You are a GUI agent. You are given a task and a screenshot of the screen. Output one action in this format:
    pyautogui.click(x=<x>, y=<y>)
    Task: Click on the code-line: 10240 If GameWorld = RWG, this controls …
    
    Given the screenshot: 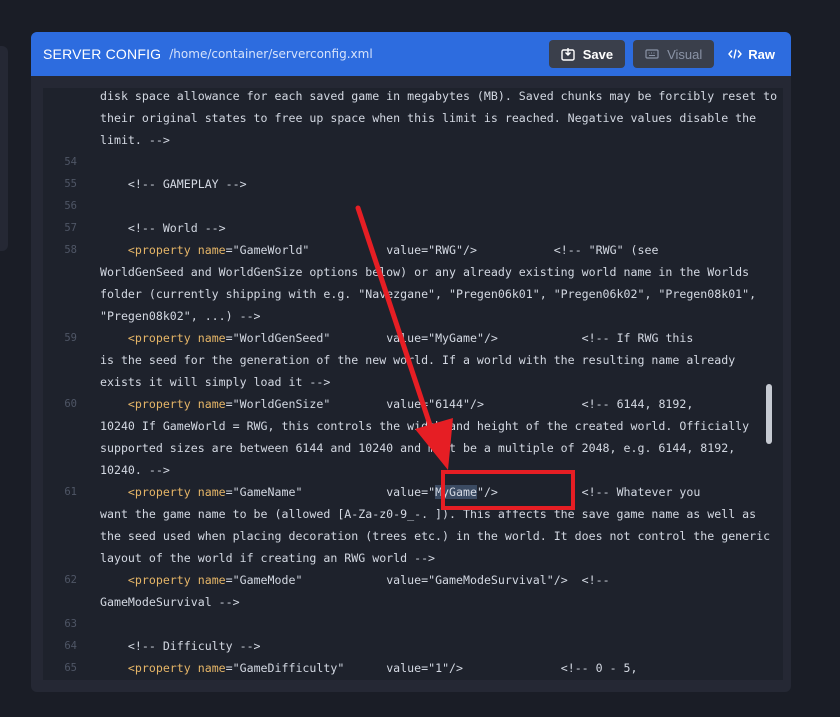 What is the action you would take?
    pyautogui.click(x=413, y=426)
    